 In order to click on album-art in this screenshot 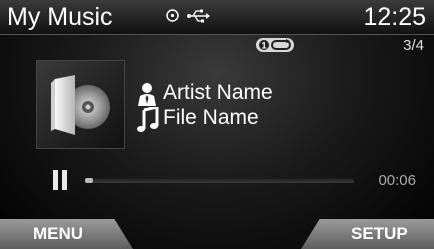, I will do `click(80, 104)`.